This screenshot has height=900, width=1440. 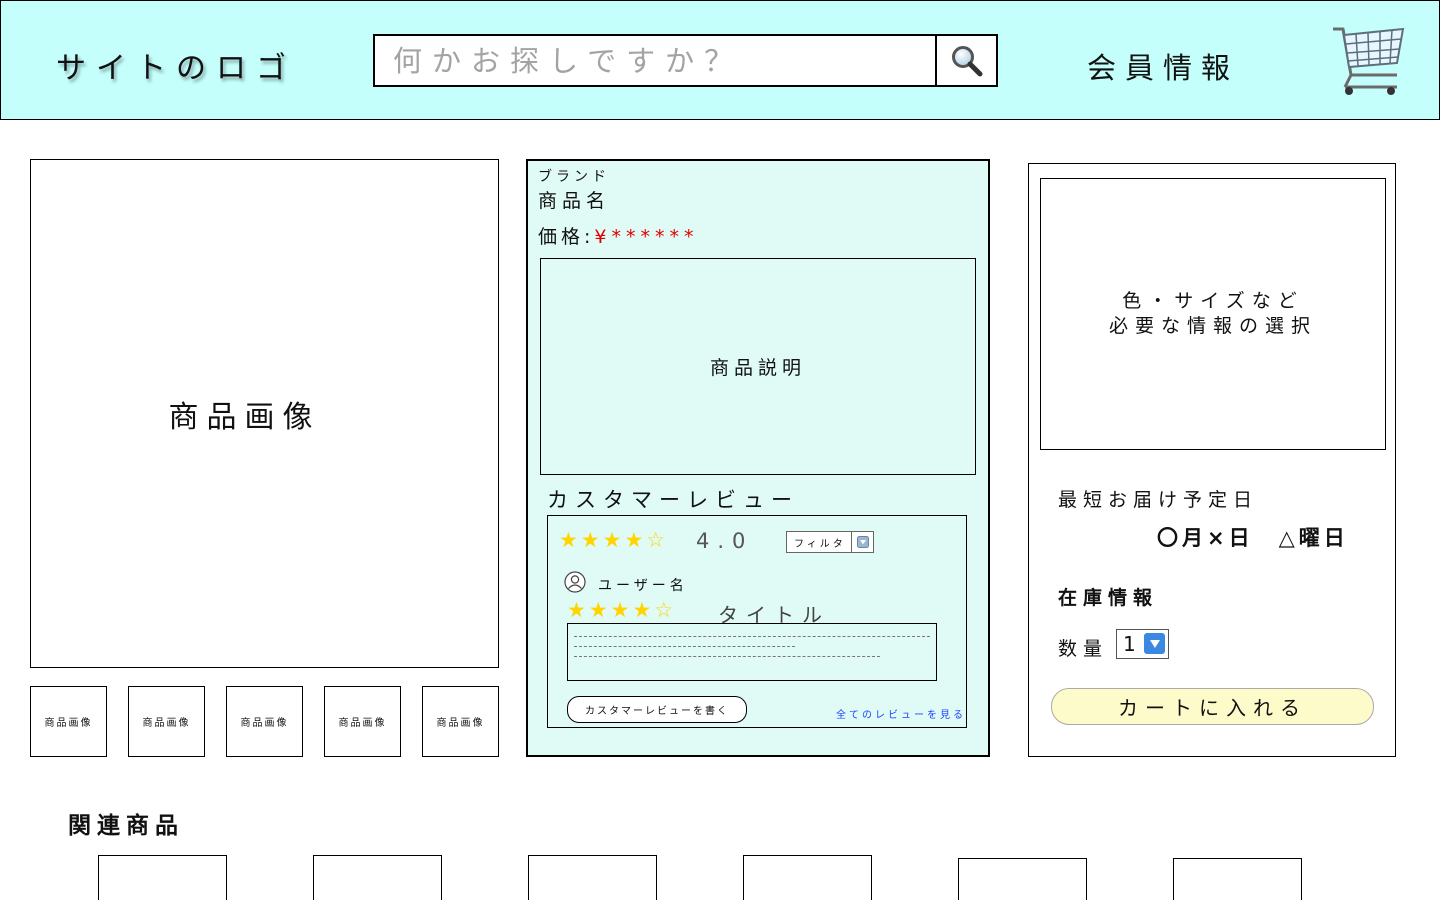 I want to click on review-heading: カスタマーレビュー, so click(x=673, y=500).